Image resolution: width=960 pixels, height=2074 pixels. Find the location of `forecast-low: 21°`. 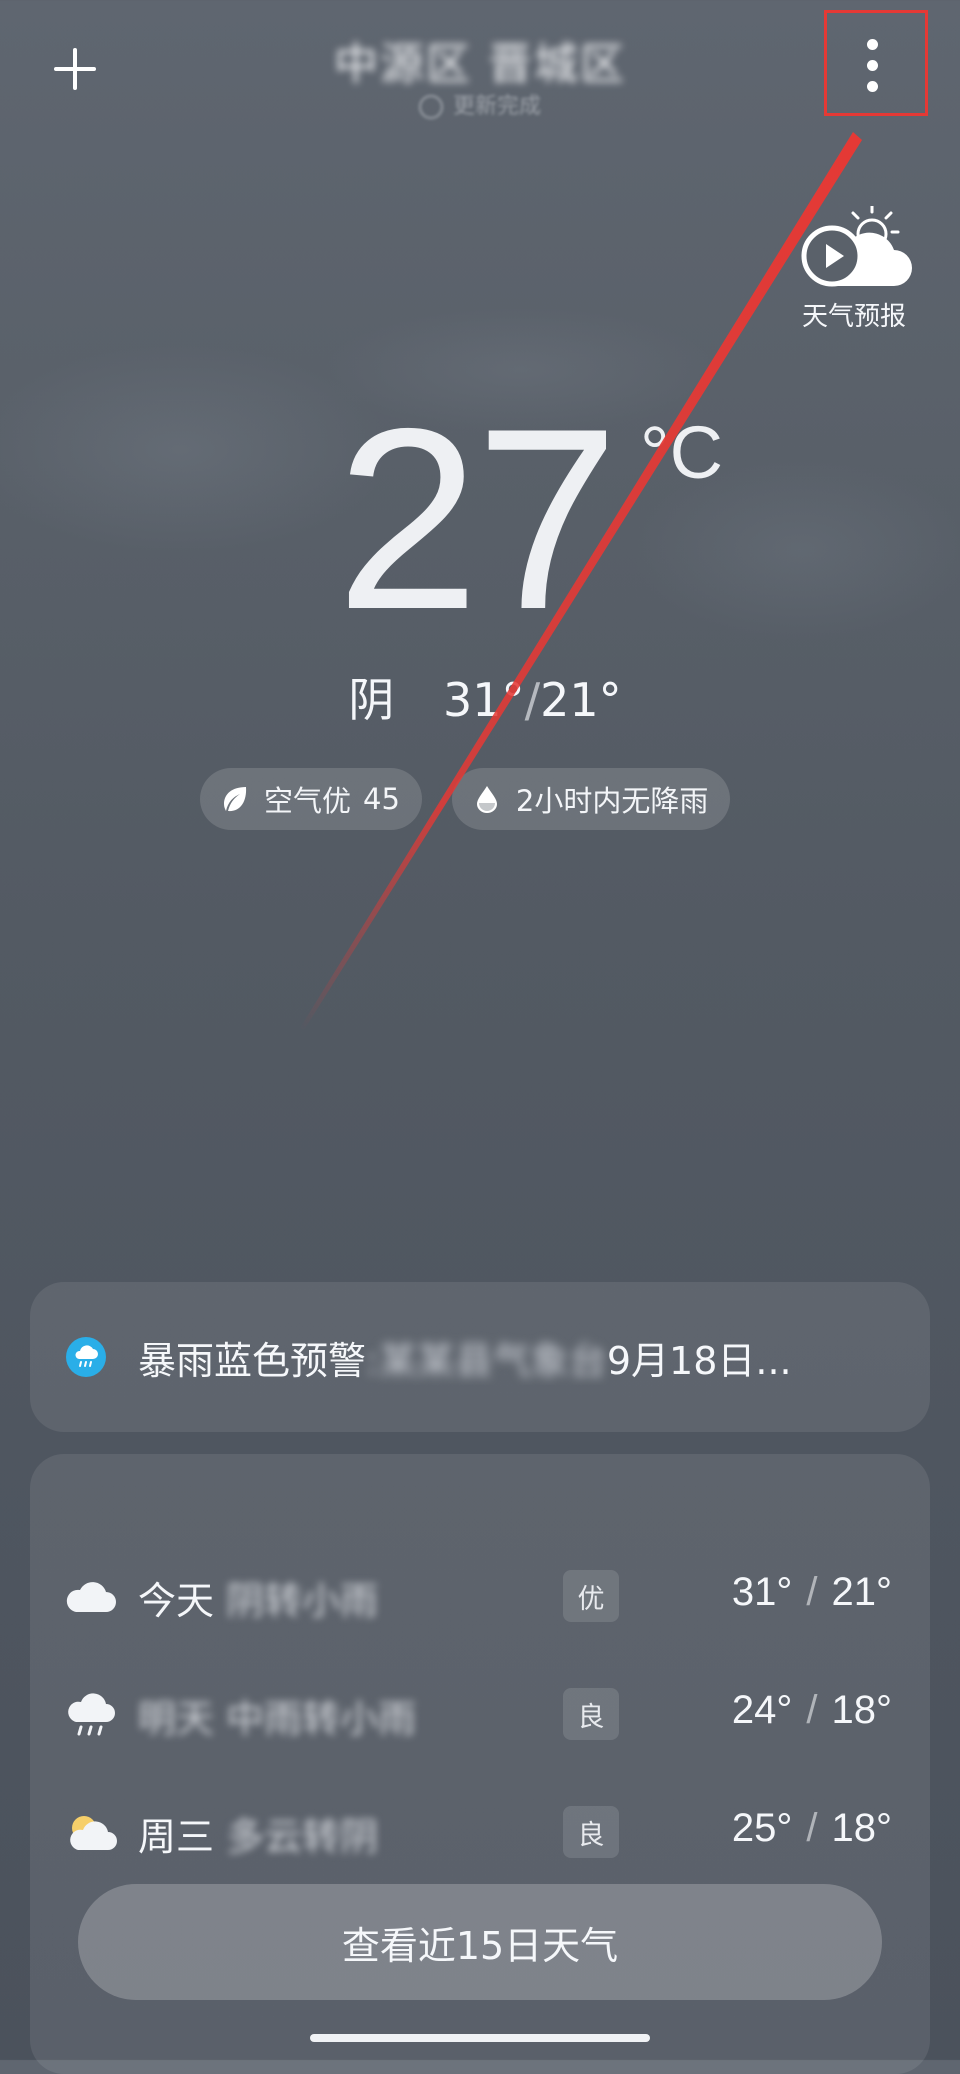

forecast-low: 21° is located at coordinates (862, 1592).